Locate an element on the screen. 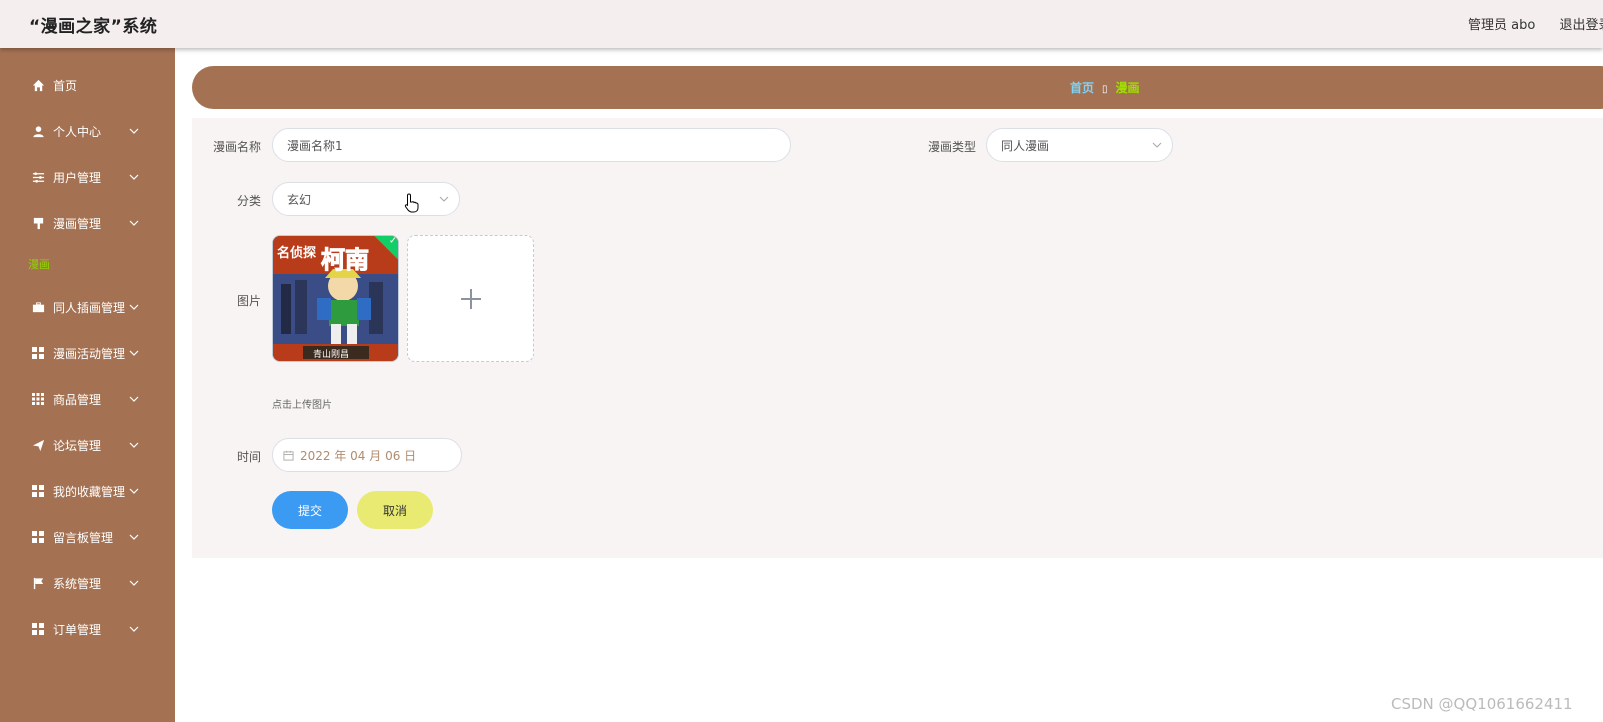 This screenshot has width=1603, height=722. sidebar-item-profile: 个人中心 is located at coordinates (87, 131).